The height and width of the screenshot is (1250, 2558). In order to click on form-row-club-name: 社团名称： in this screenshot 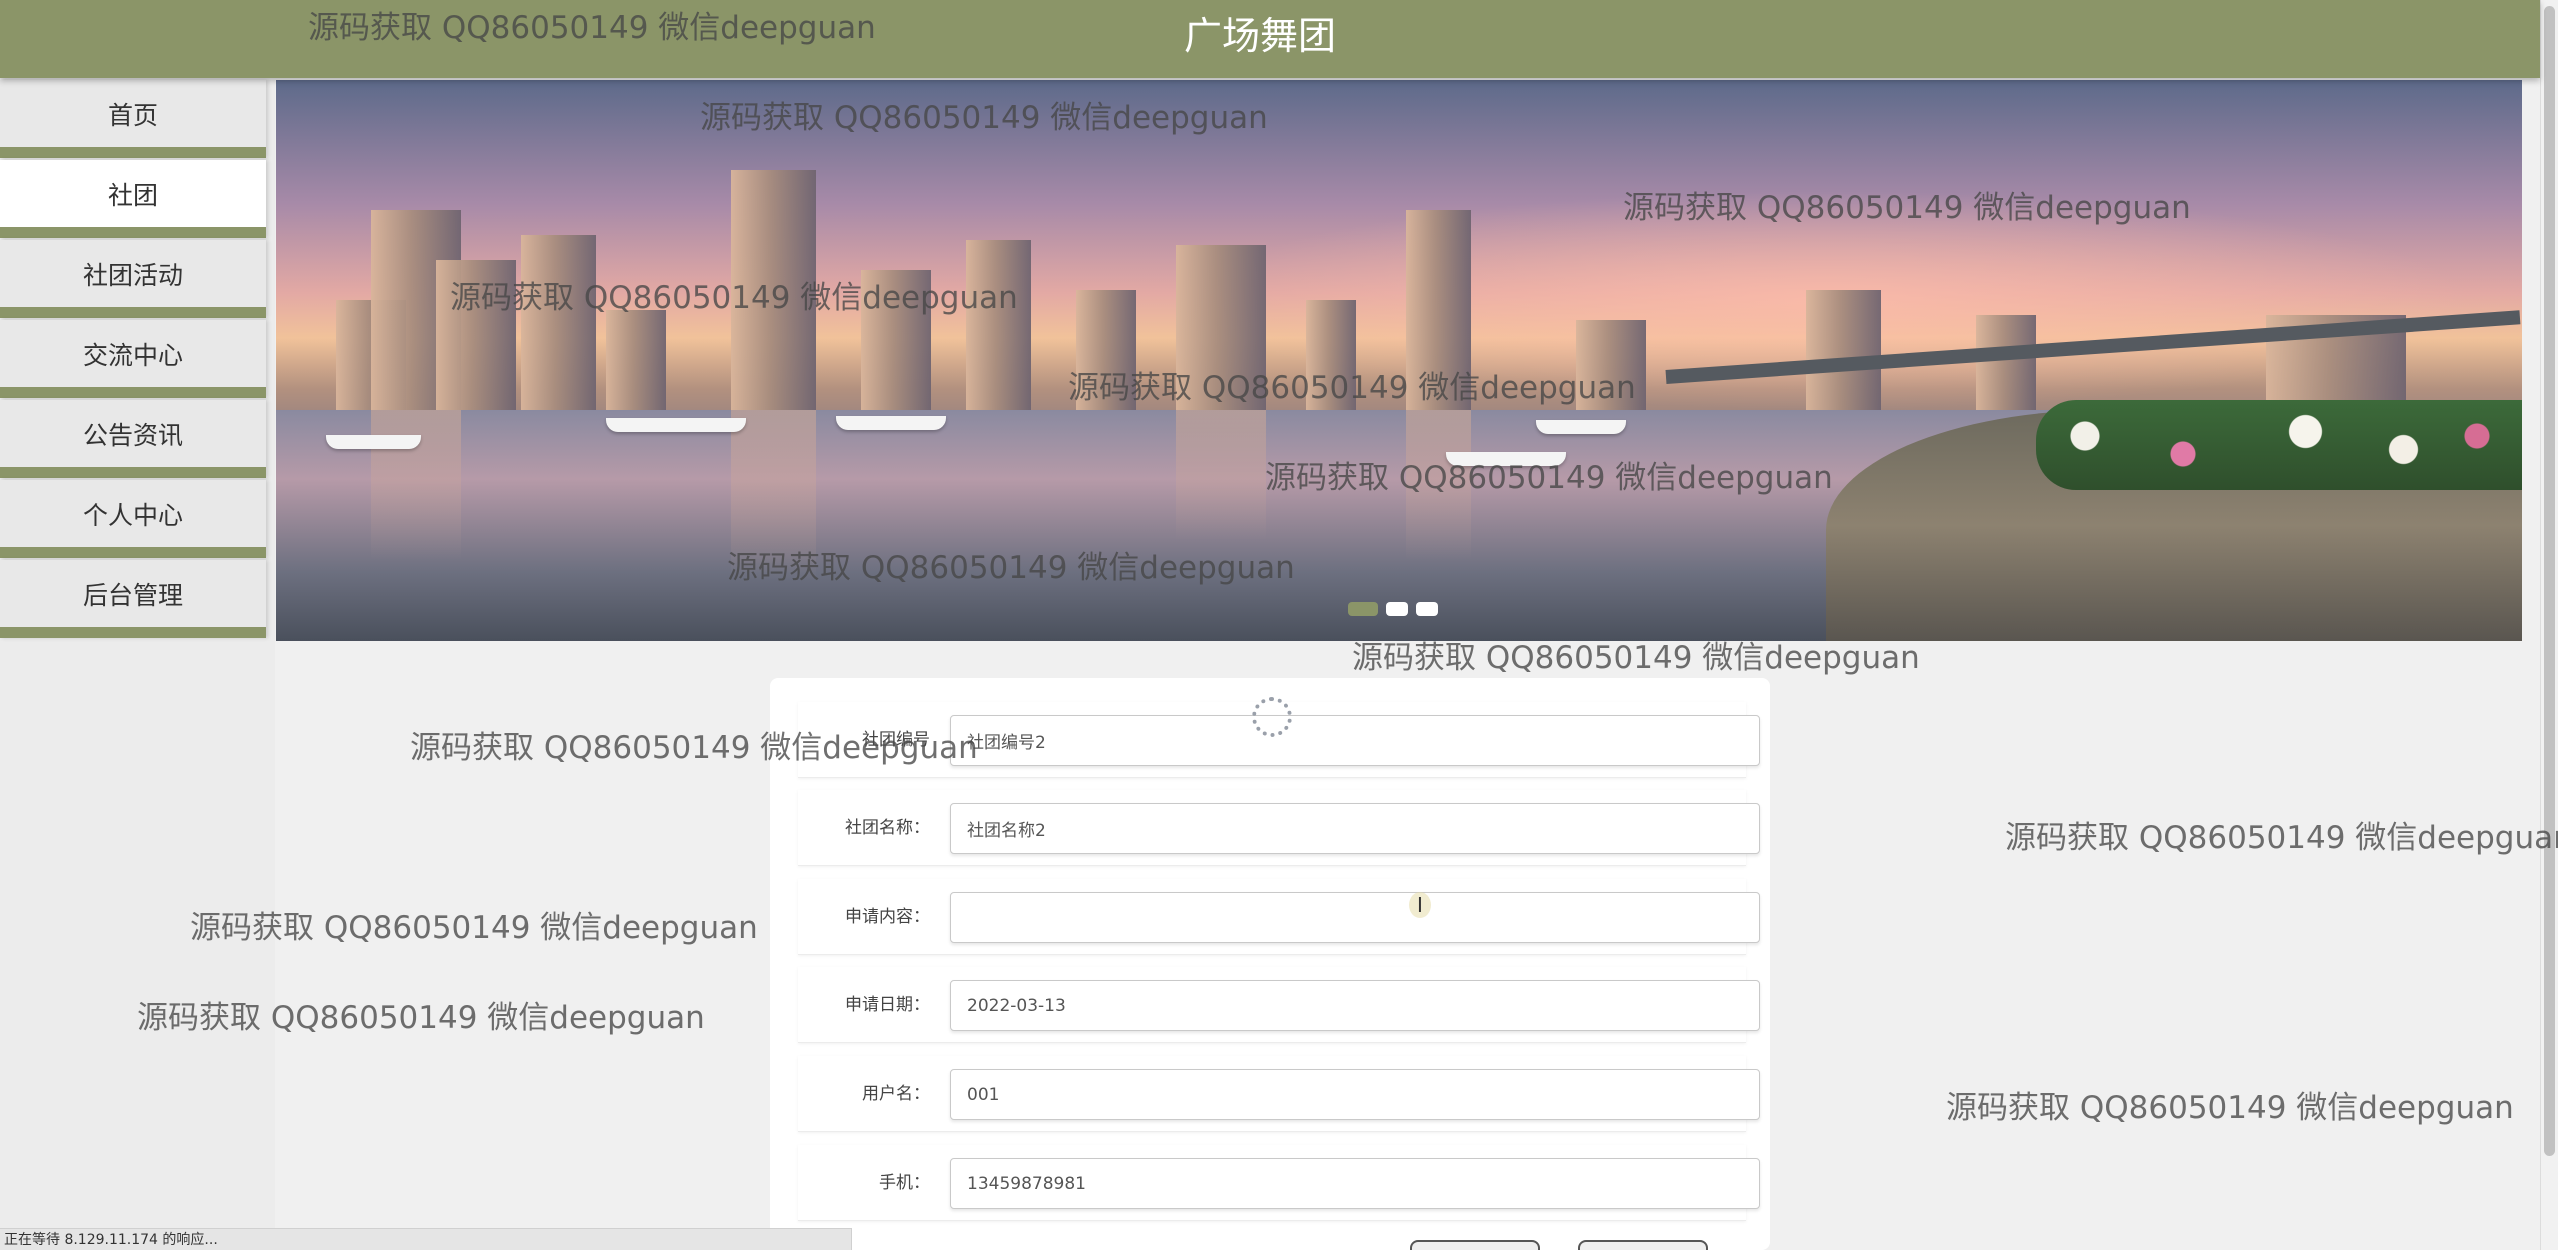, I will do `click(1279, 828)`.